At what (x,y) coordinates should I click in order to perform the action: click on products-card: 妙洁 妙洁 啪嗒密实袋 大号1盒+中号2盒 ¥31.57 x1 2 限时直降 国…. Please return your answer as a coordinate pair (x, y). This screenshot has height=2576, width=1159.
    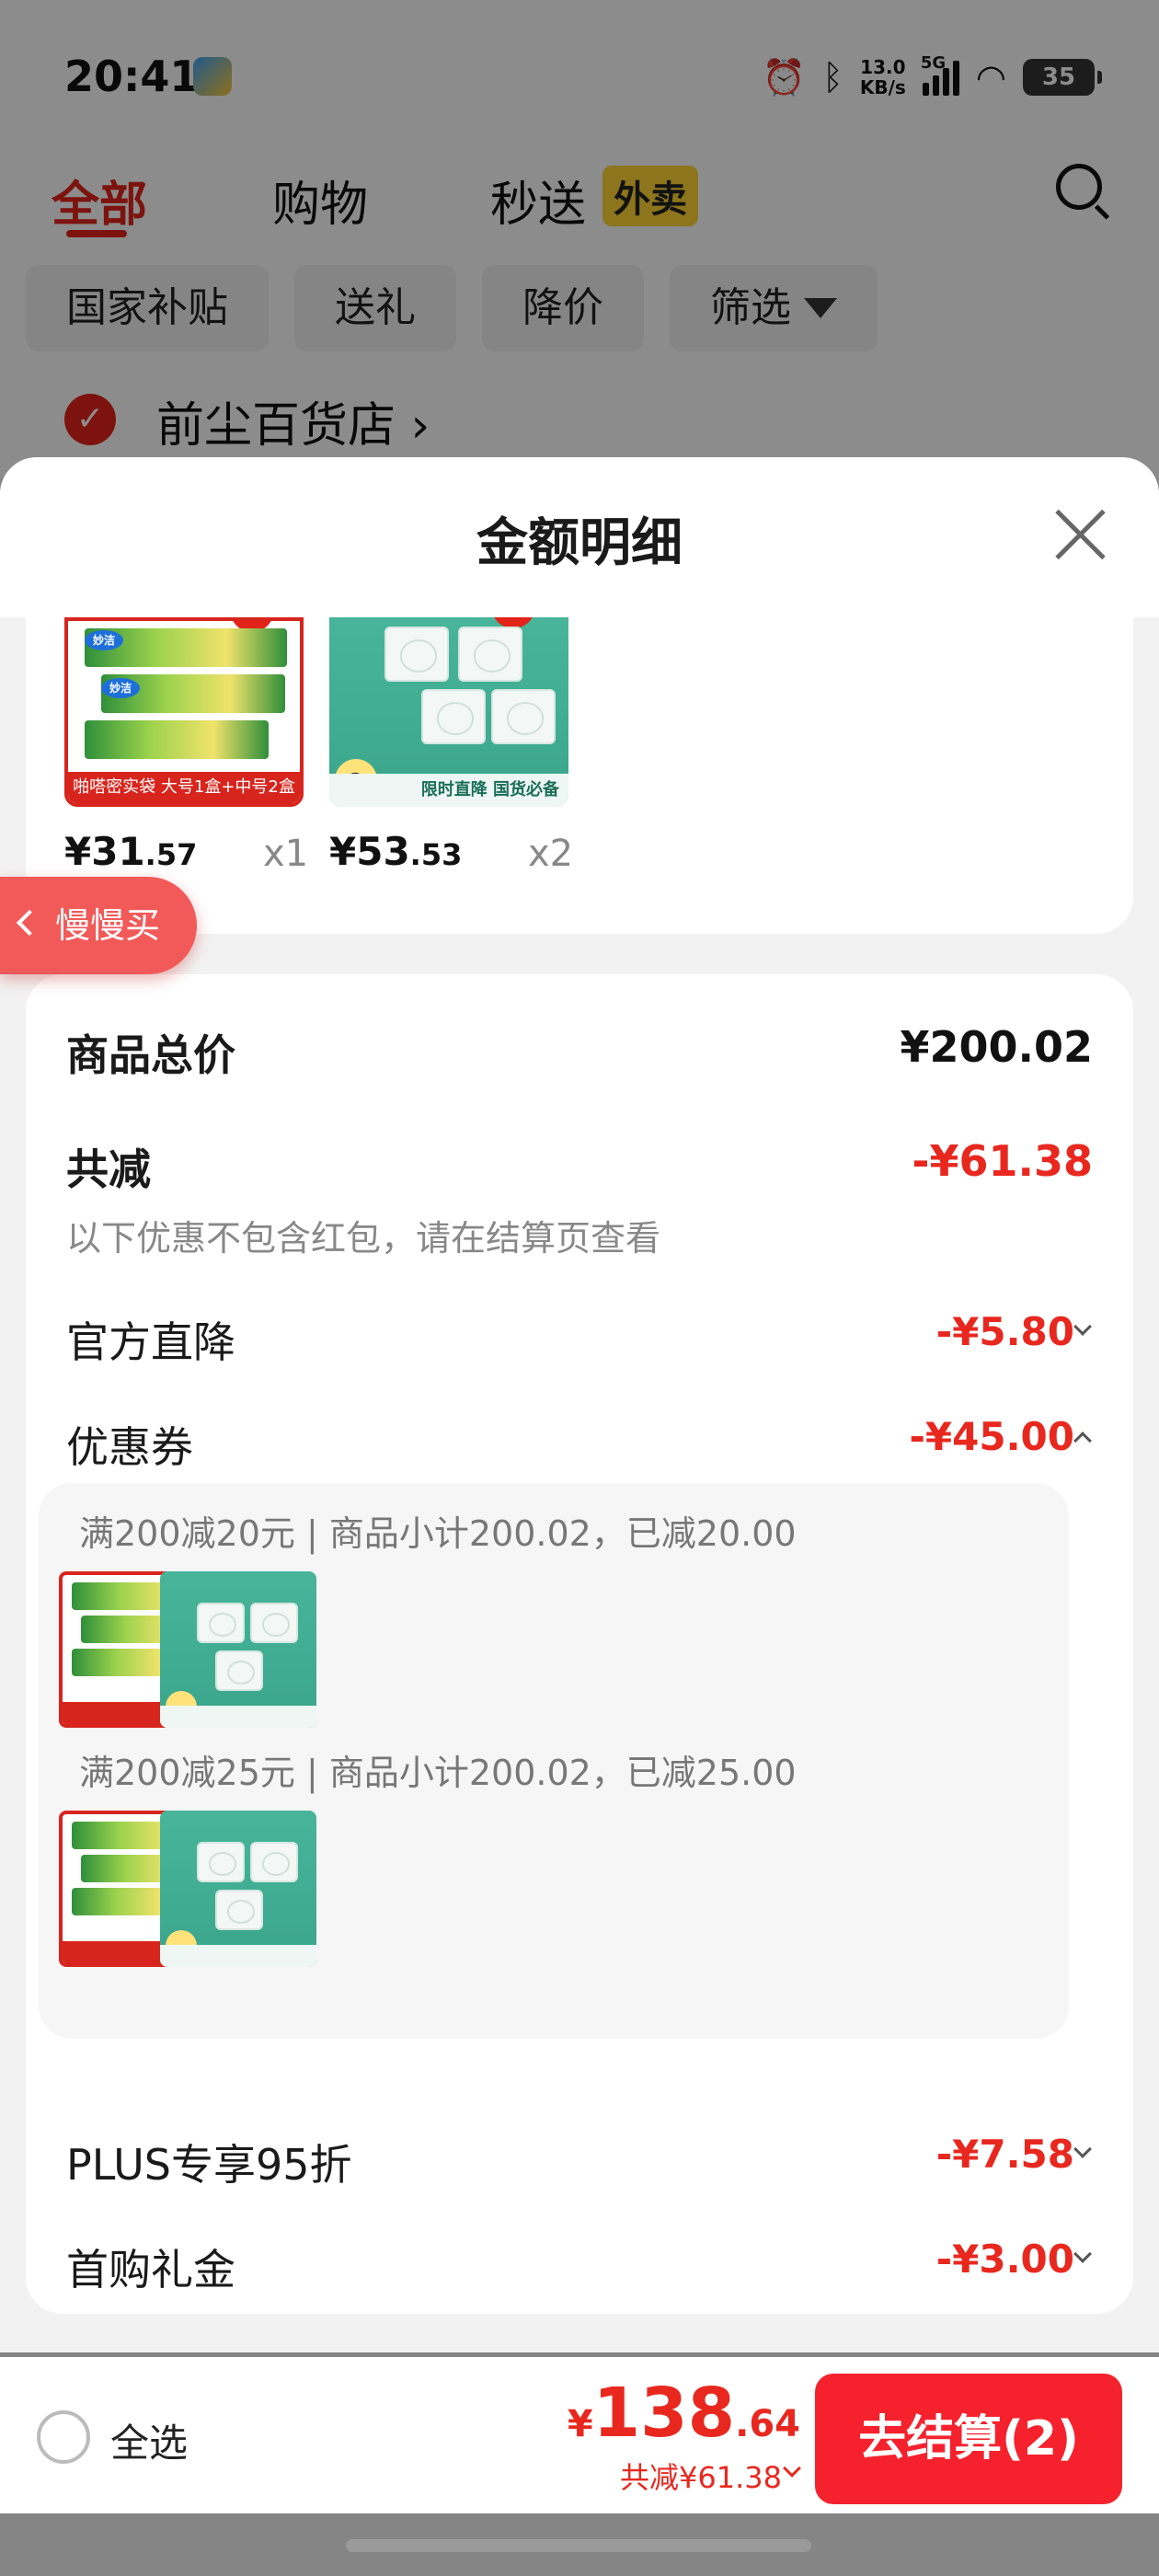
    Looking at the image, I should click on (579, 775).